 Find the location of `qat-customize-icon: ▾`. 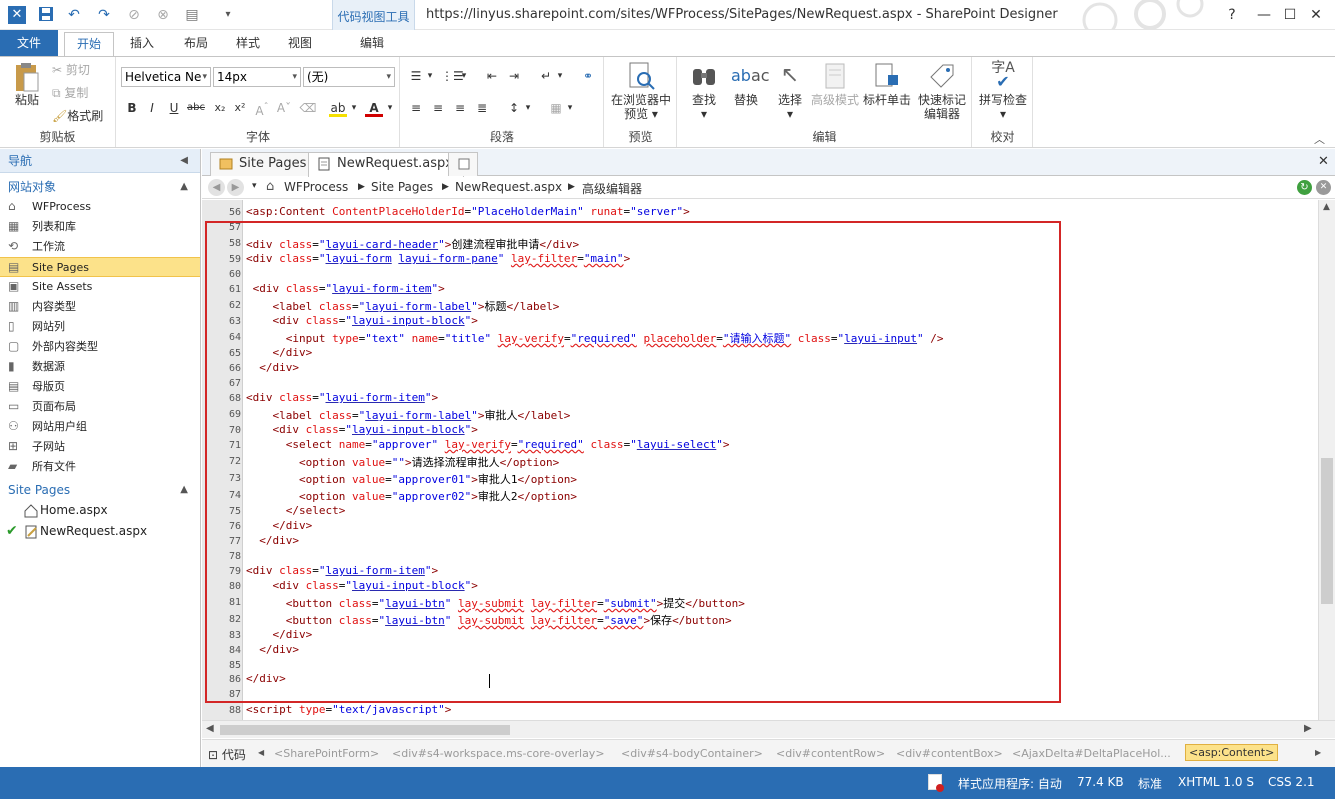

qat-customize-icon: ▾ is located at coordinates (228, 15).